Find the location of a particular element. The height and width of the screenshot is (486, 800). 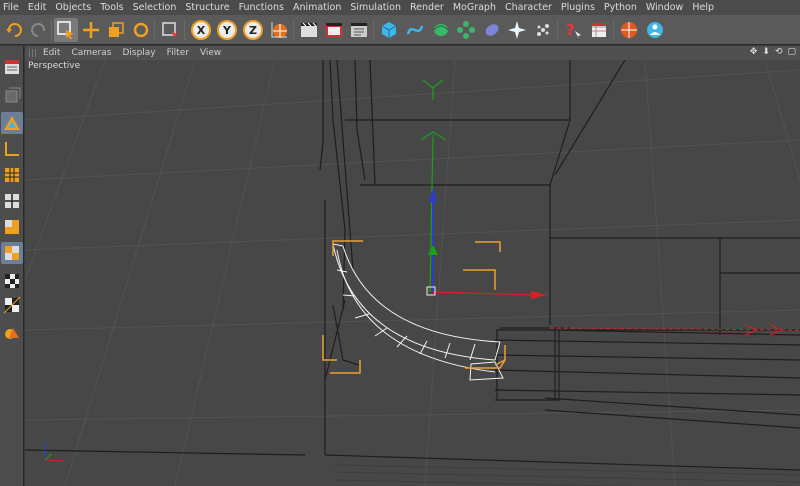

live-selection-button is located at coordinates (66, 30).